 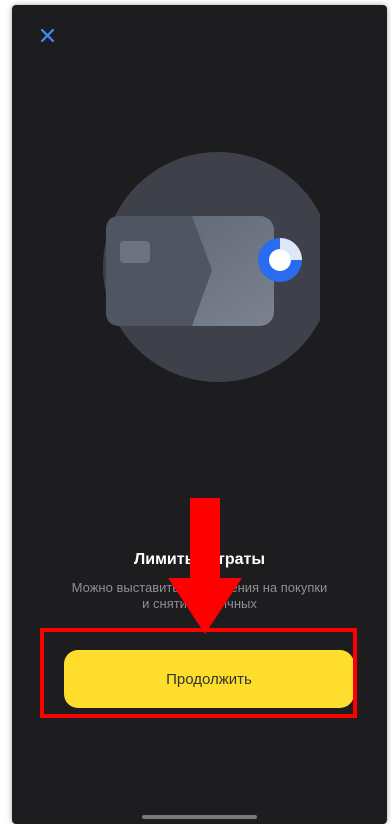 I want to click on page-title: Лимиты и траты, so click(x=199, y=559).